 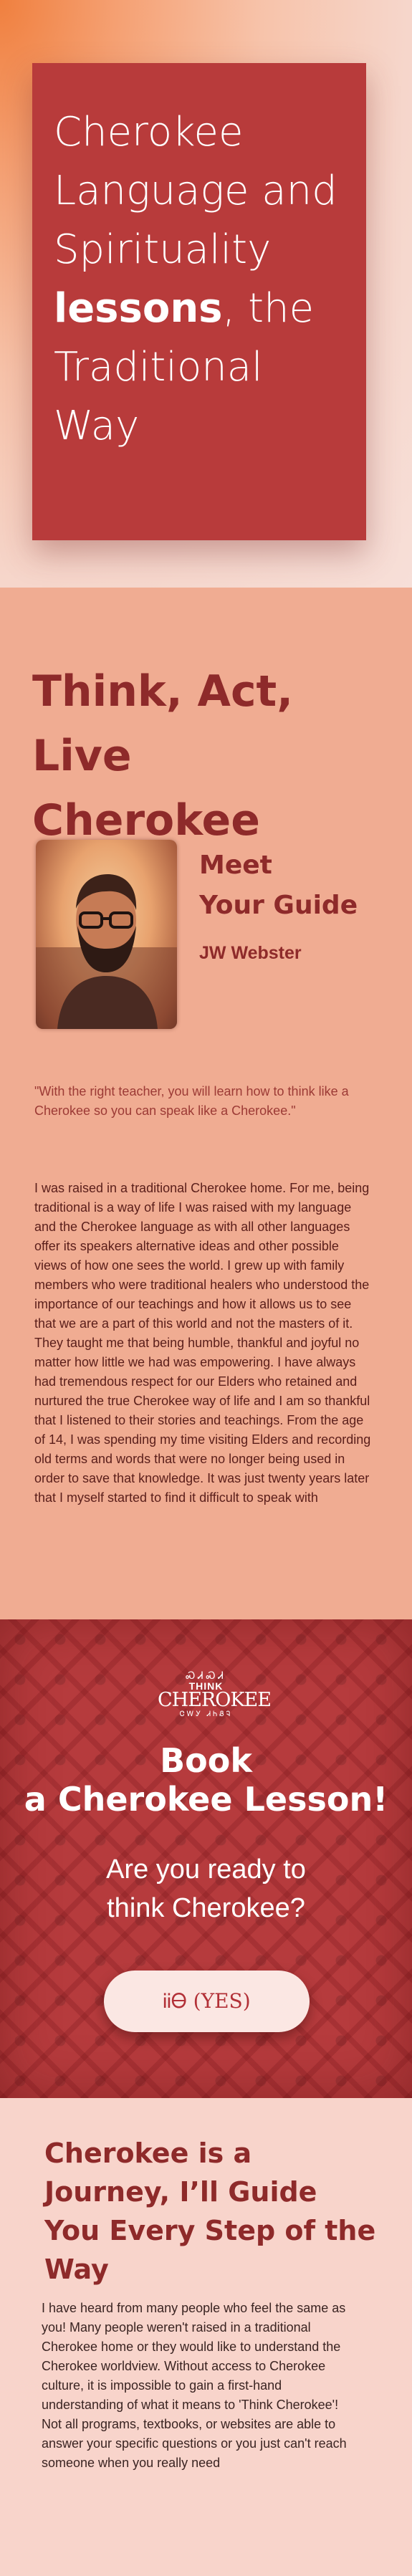 I want to click on book-subtitle: Are you ready to think Cherokee?, so click(x=206, y=1889).